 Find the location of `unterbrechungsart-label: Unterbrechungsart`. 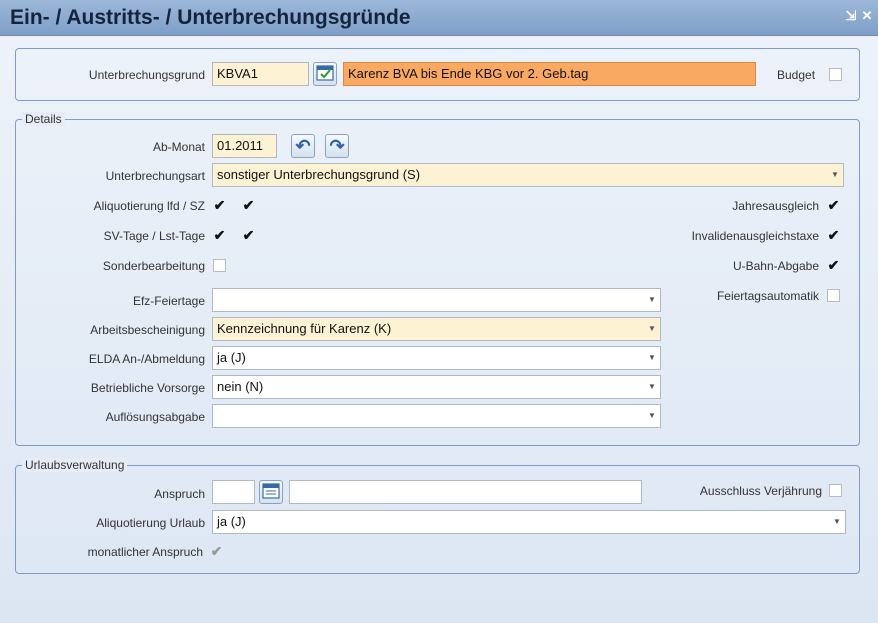

unterbrechungsart-label: Unterbrechungsart is located at coordinates (155, 176).